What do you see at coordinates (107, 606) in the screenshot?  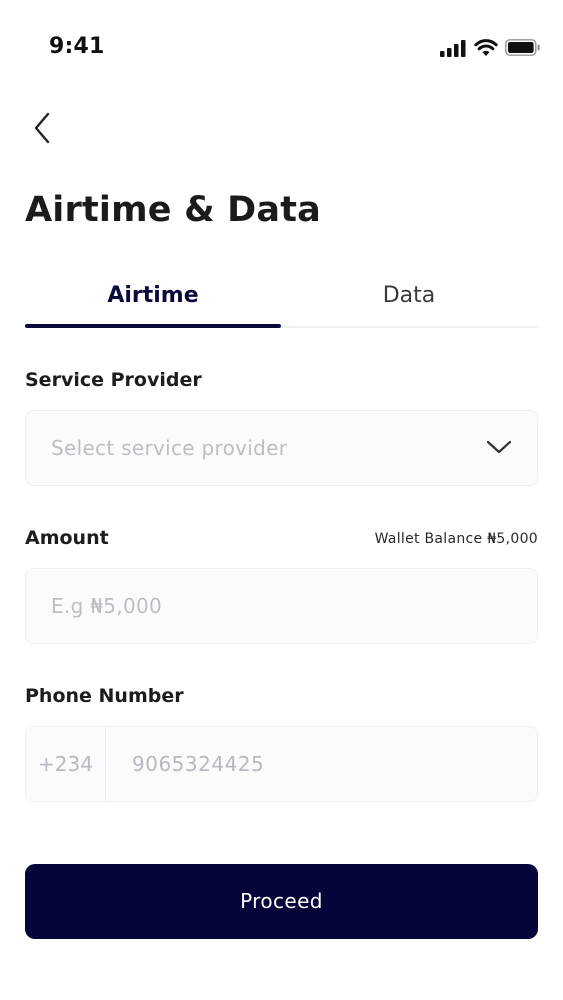 I see `amount-placeholder: E.g ₦5,000` at bounding box center [107, 606].